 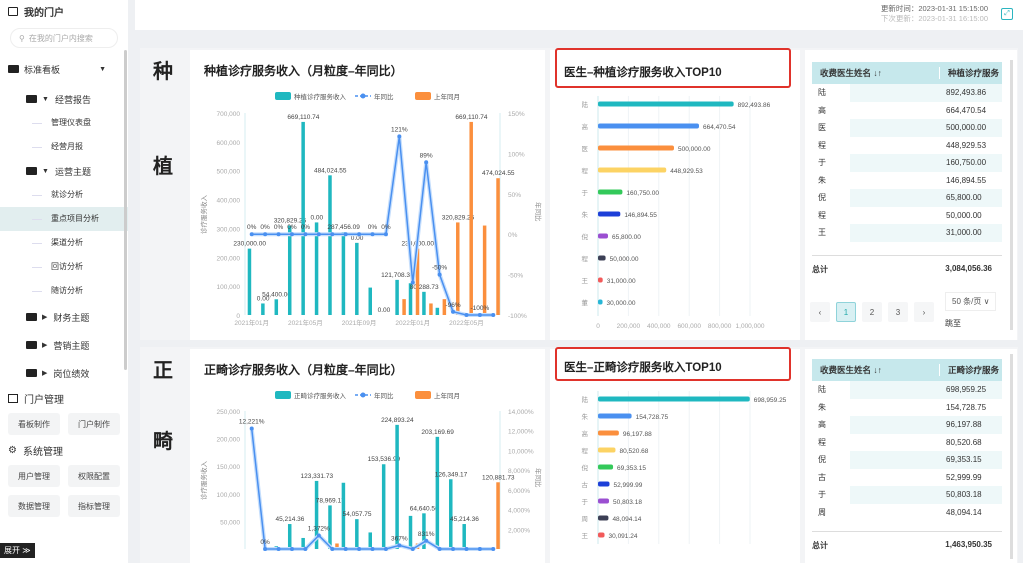 I want to click on table-row: 古 52,999.99, so click(x=907, y=478).